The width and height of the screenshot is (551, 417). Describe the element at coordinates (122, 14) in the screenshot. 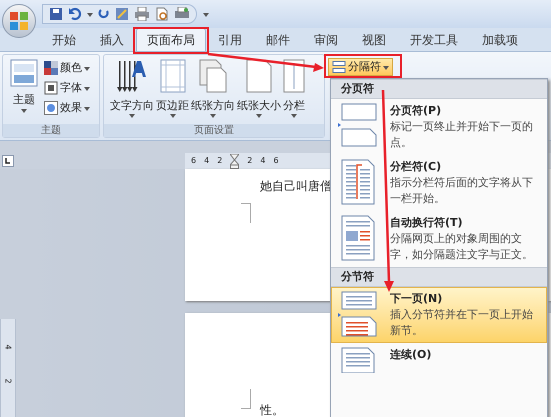

I see `edit-icon` at that location.